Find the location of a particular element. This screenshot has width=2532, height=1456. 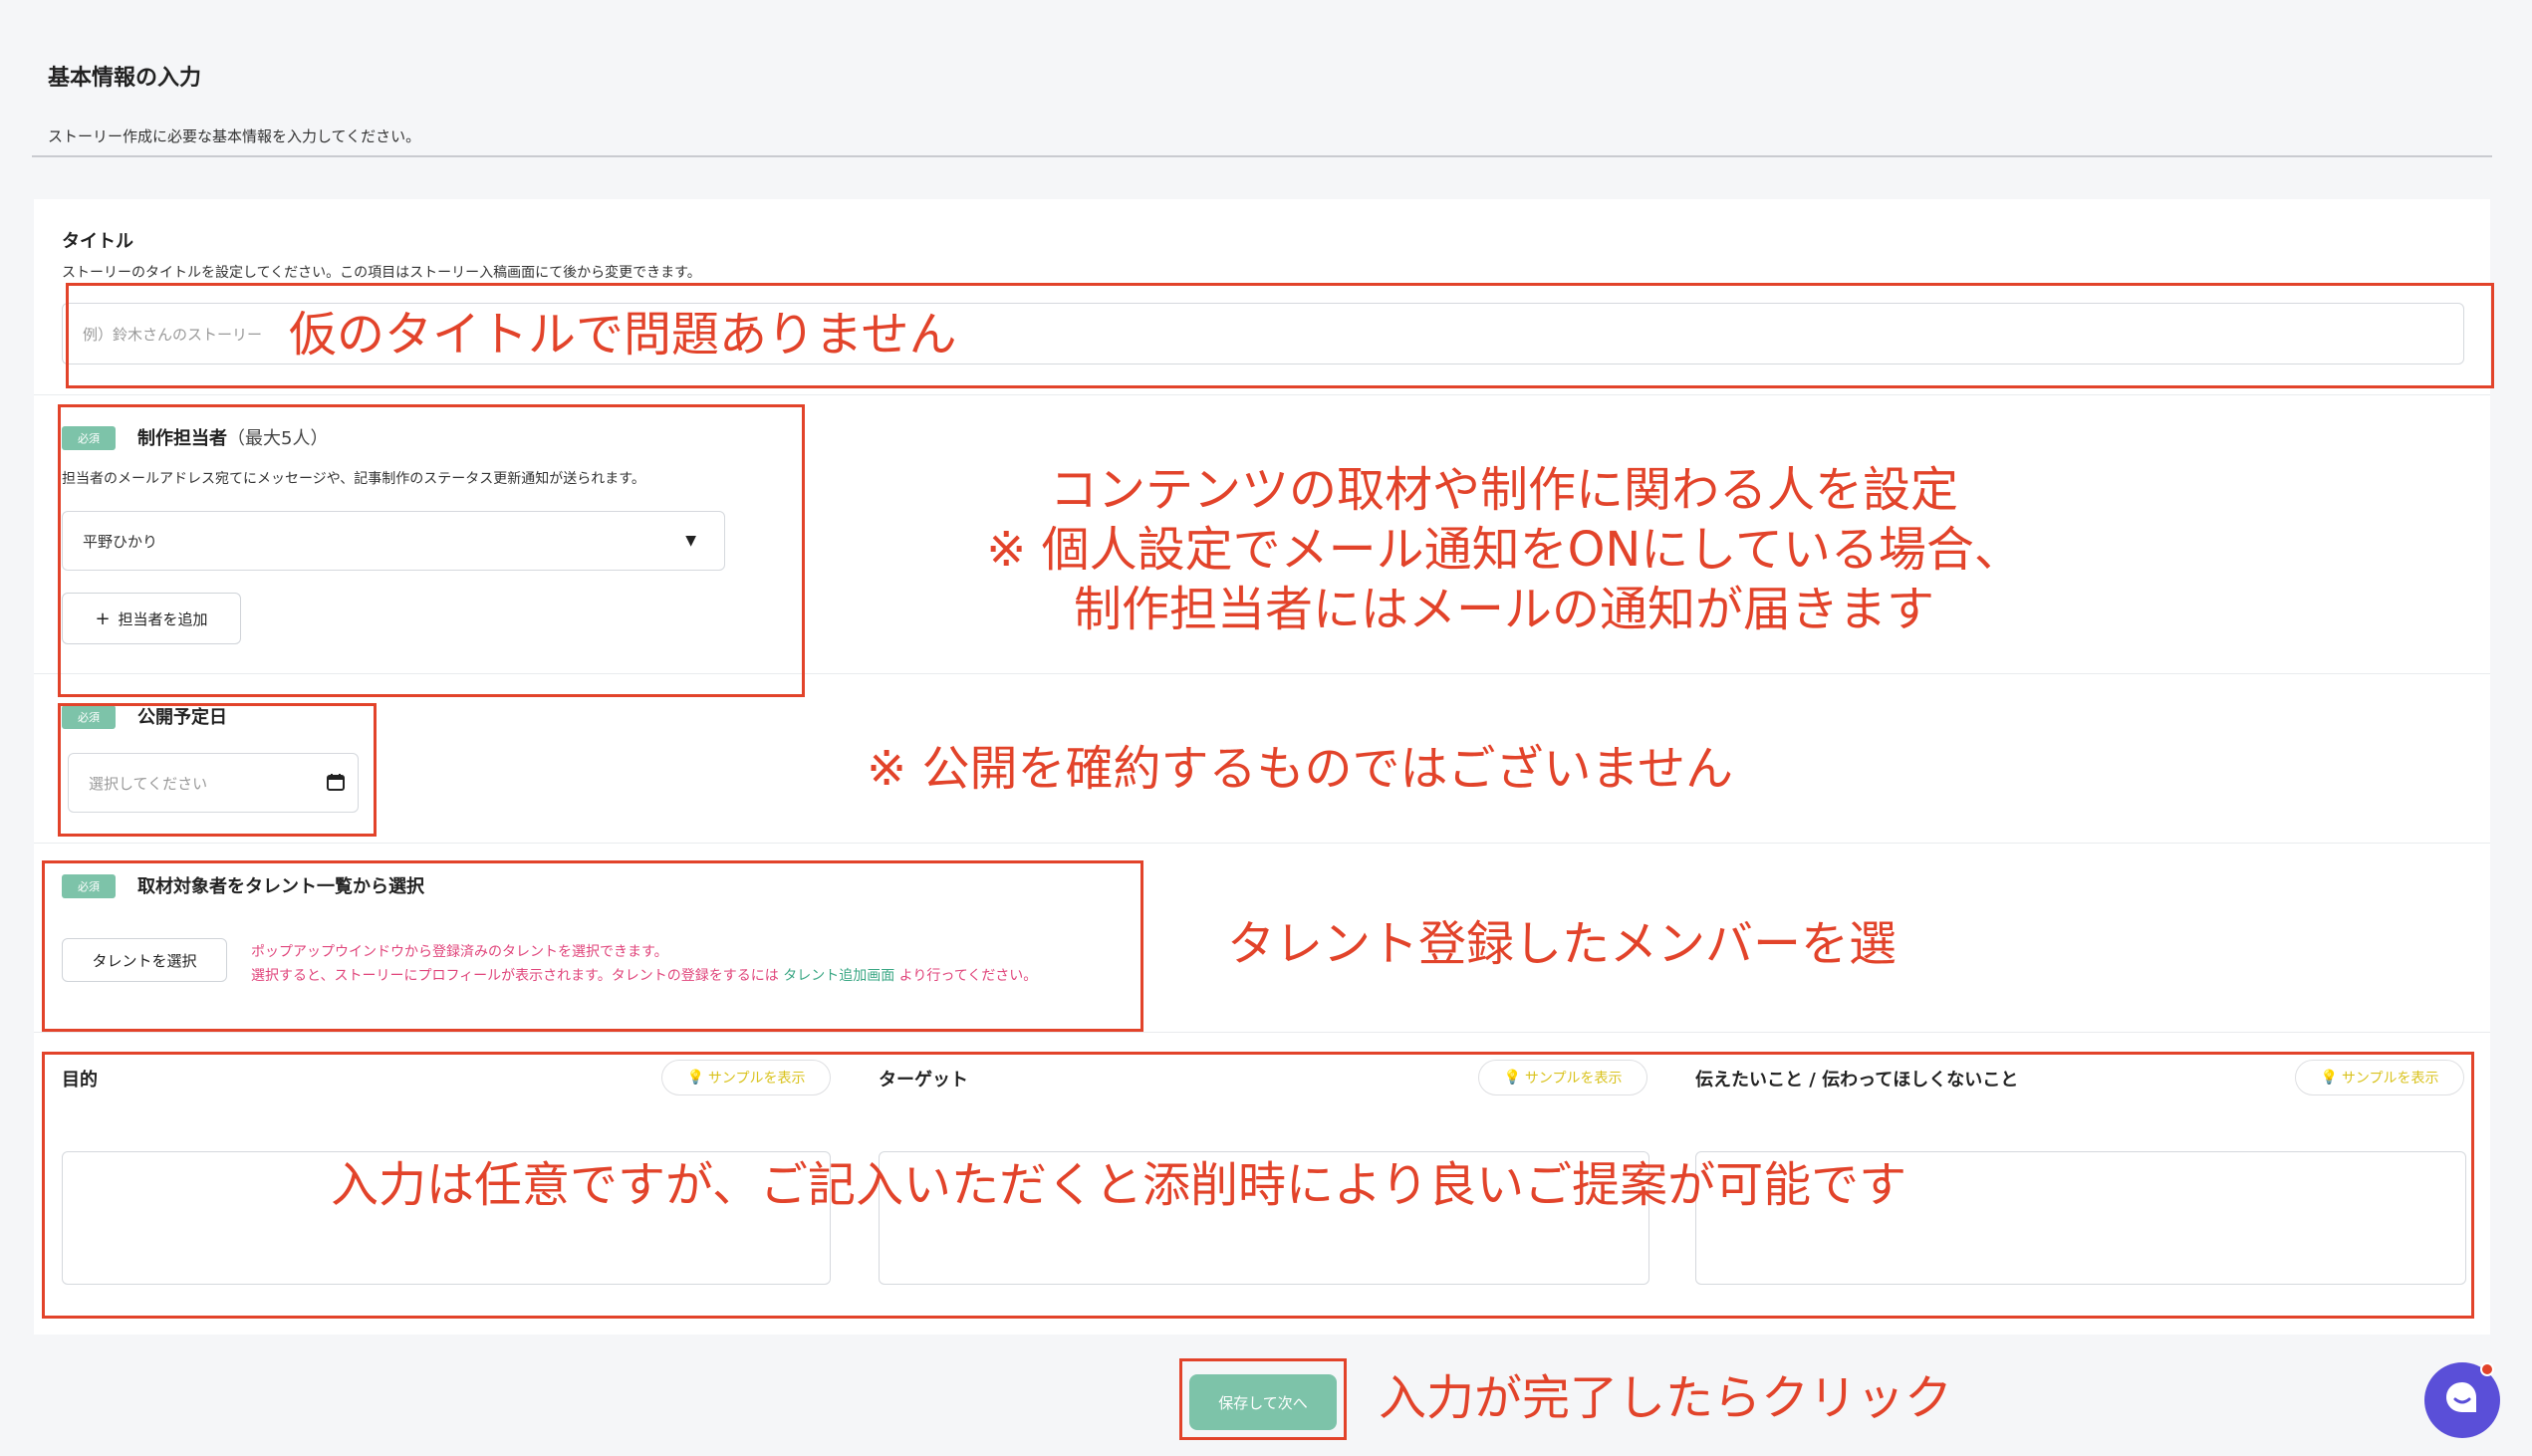

header-divider is located at coordinates (1262, 156).